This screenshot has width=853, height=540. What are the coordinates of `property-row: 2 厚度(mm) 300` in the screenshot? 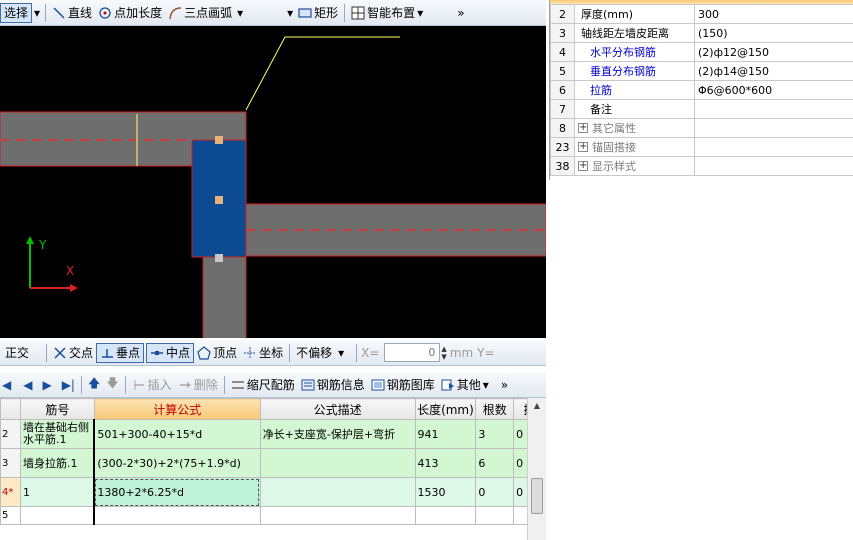 It's located at (701, 14).